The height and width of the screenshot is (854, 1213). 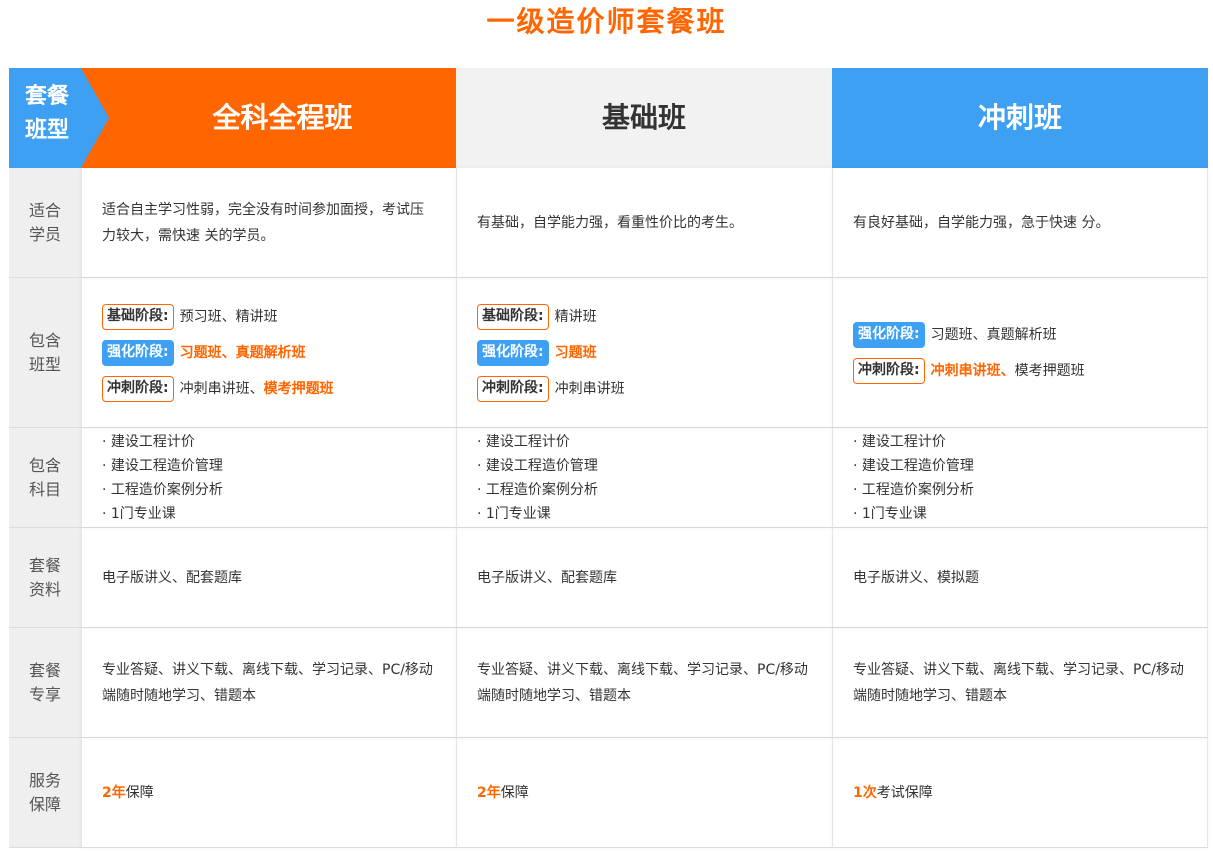 I want to click on stage-text: 精讲班, so click(x=575, y=316).